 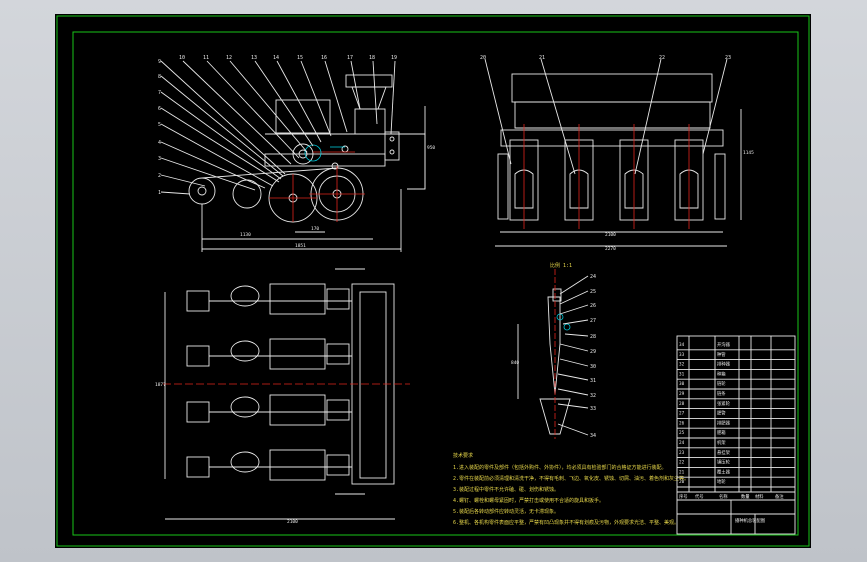 What do you see at coordinates (682, 355) in the screenshot?
I see `part-number: 33` at bounding box center [682, 355].